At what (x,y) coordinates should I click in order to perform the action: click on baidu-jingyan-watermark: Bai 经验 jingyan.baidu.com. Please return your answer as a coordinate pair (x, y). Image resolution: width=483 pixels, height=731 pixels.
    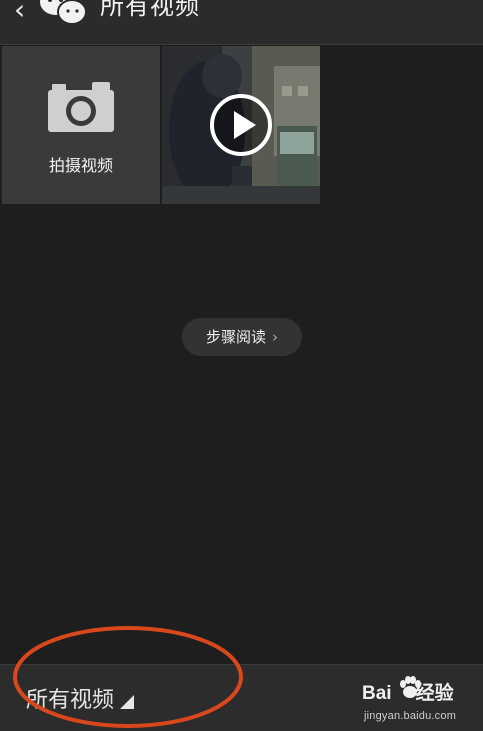
    Looking at the image, I should click on (412, 701).